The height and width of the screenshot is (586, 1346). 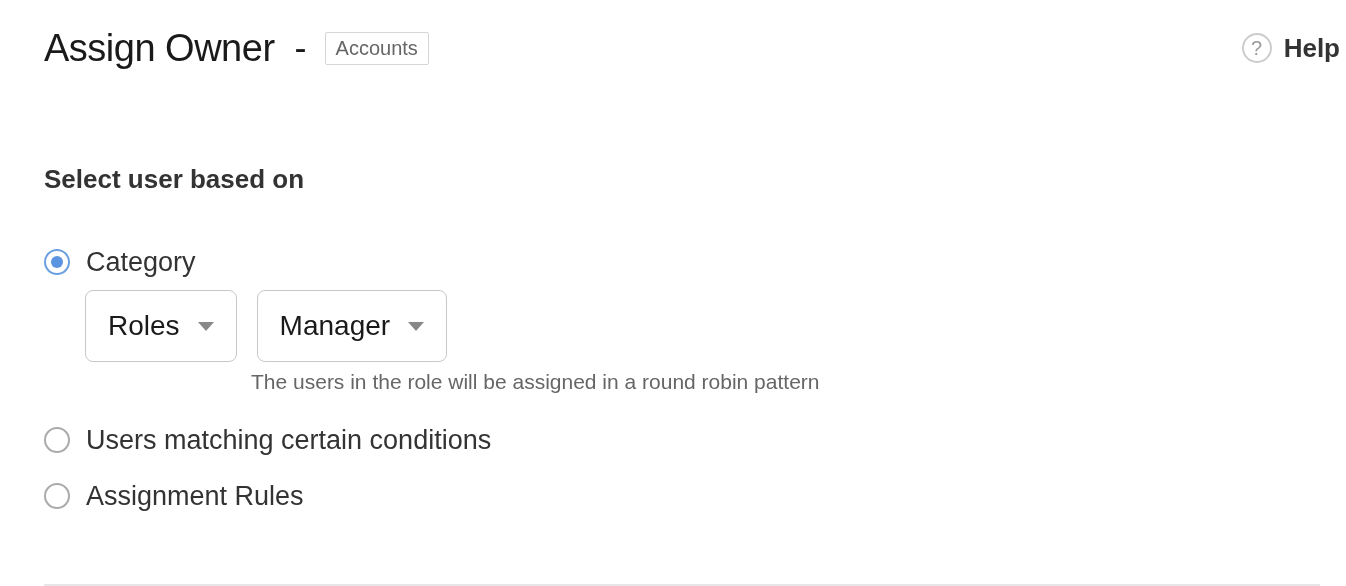 What do you see at coordinates (1256, 48) in the screenshot?
I see `help-icon: ?` at bounding box center [1256, 48].